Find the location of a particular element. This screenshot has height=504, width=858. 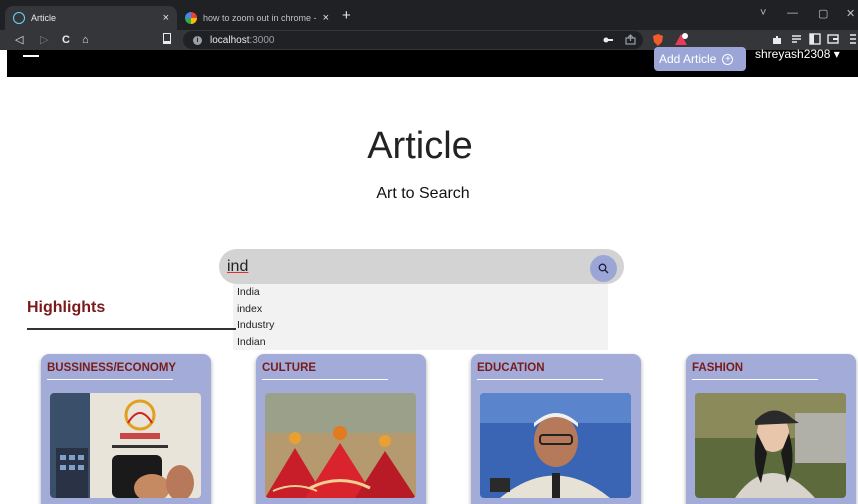

maximize-icon: ▢ is located at coordinates (823, 13).